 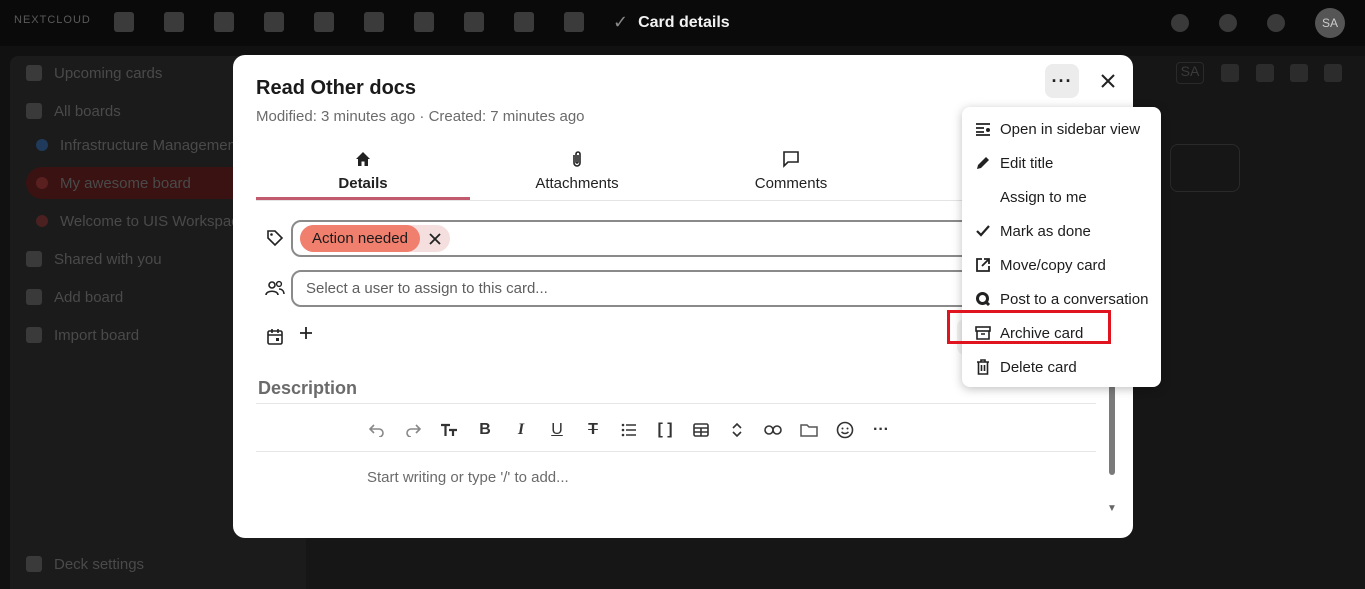 What do you see at coordinates (1330, 23) in the screenshot?
I see `user-avatar: SA` at bounding box center [1330, 23].